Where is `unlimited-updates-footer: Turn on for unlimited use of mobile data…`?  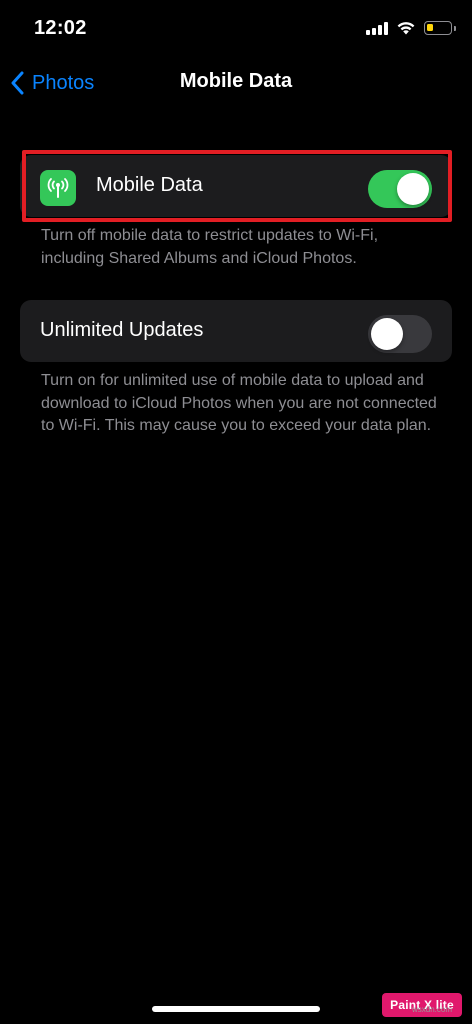
unlimited-updates-footer: Turn on for unlimited use of mobile data… is located at coordinates (239, 403).